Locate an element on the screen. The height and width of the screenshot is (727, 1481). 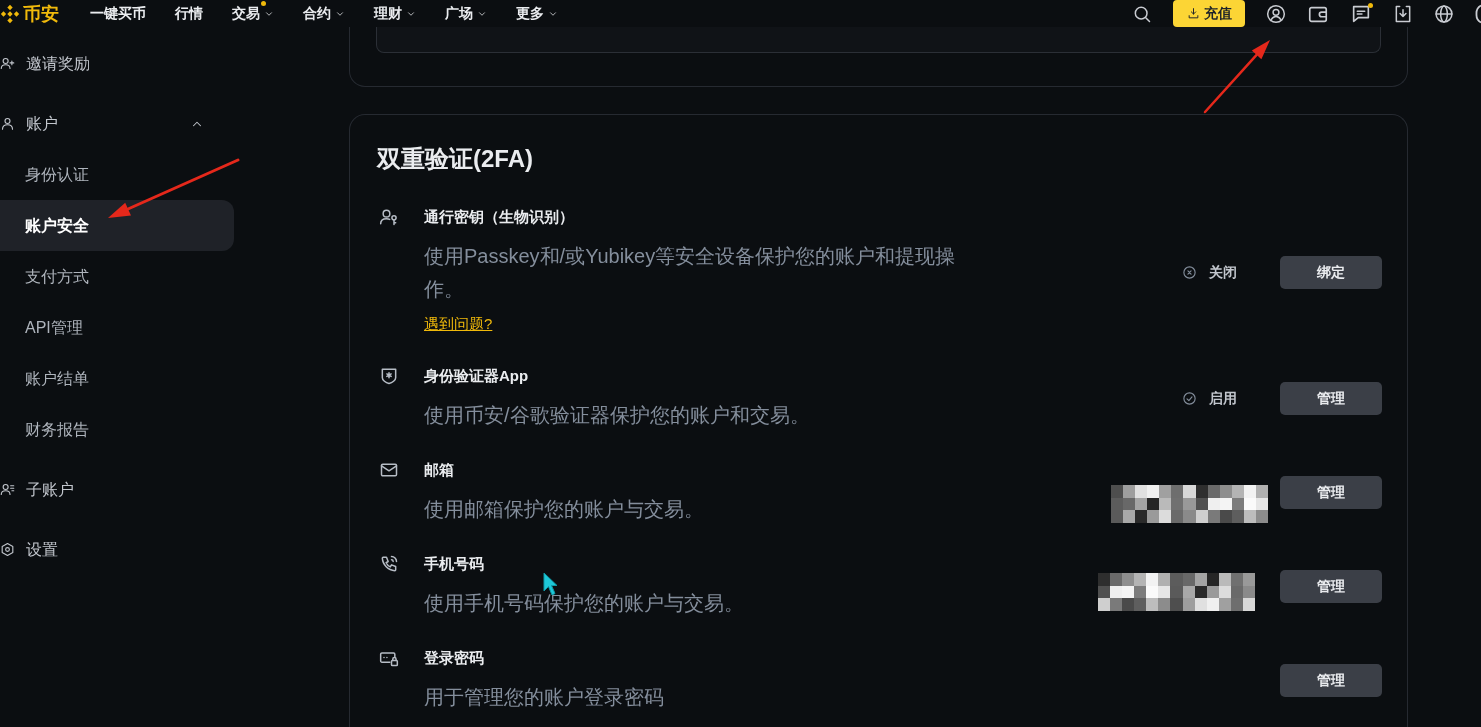
sidebar-subitem: 支付方式 is located at coordinates (117, 276).